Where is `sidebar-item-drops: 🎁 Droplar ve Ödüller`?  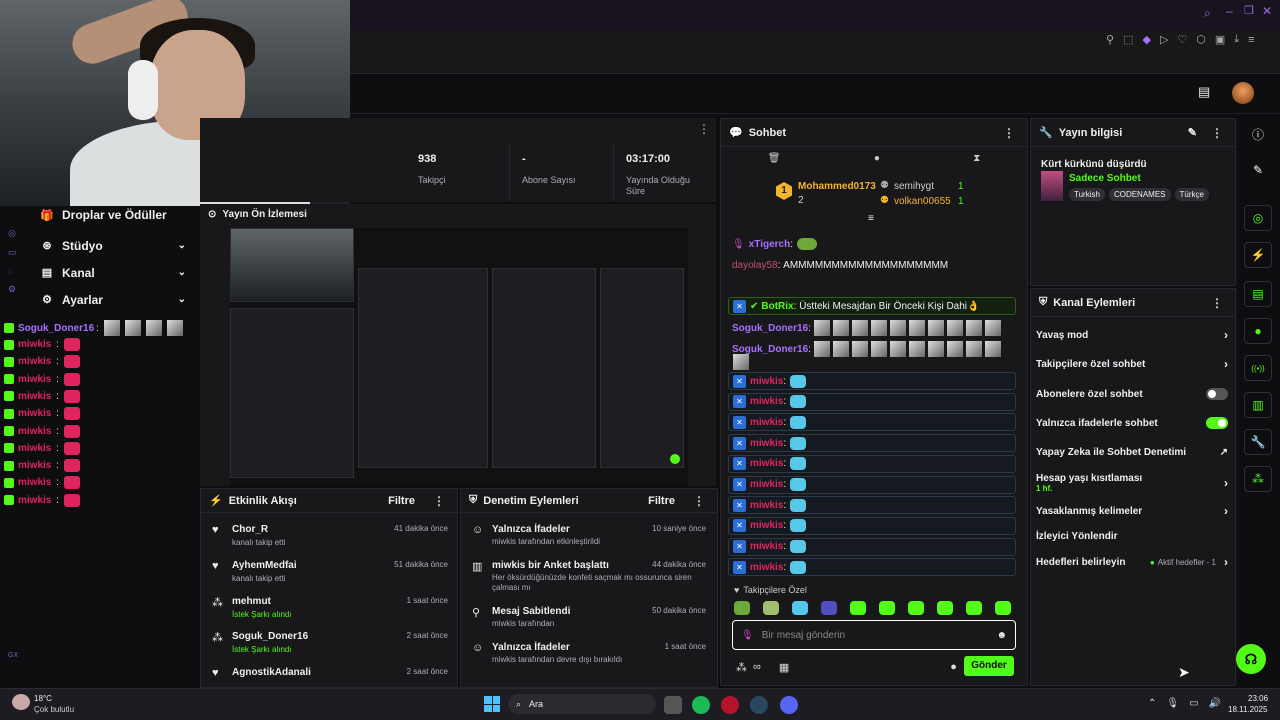 sidebar-item-drops: 🎁 Droplar ve Ödüller is located at coordinates (100, 215).